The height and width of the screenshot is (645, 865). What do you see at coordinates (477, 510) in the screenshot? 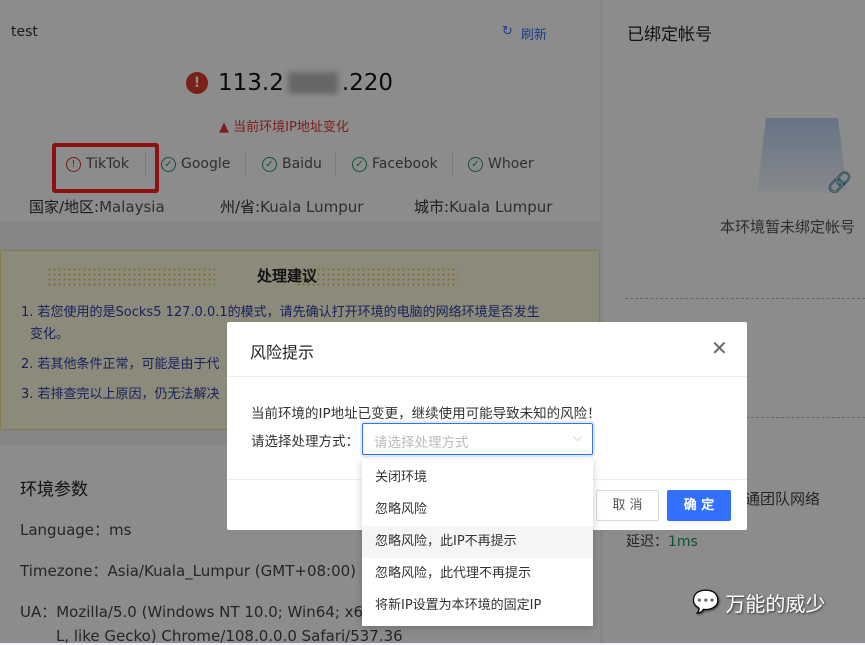
I see `option-ignore-risk: 忽略风险` at bounding box center [477, 510].